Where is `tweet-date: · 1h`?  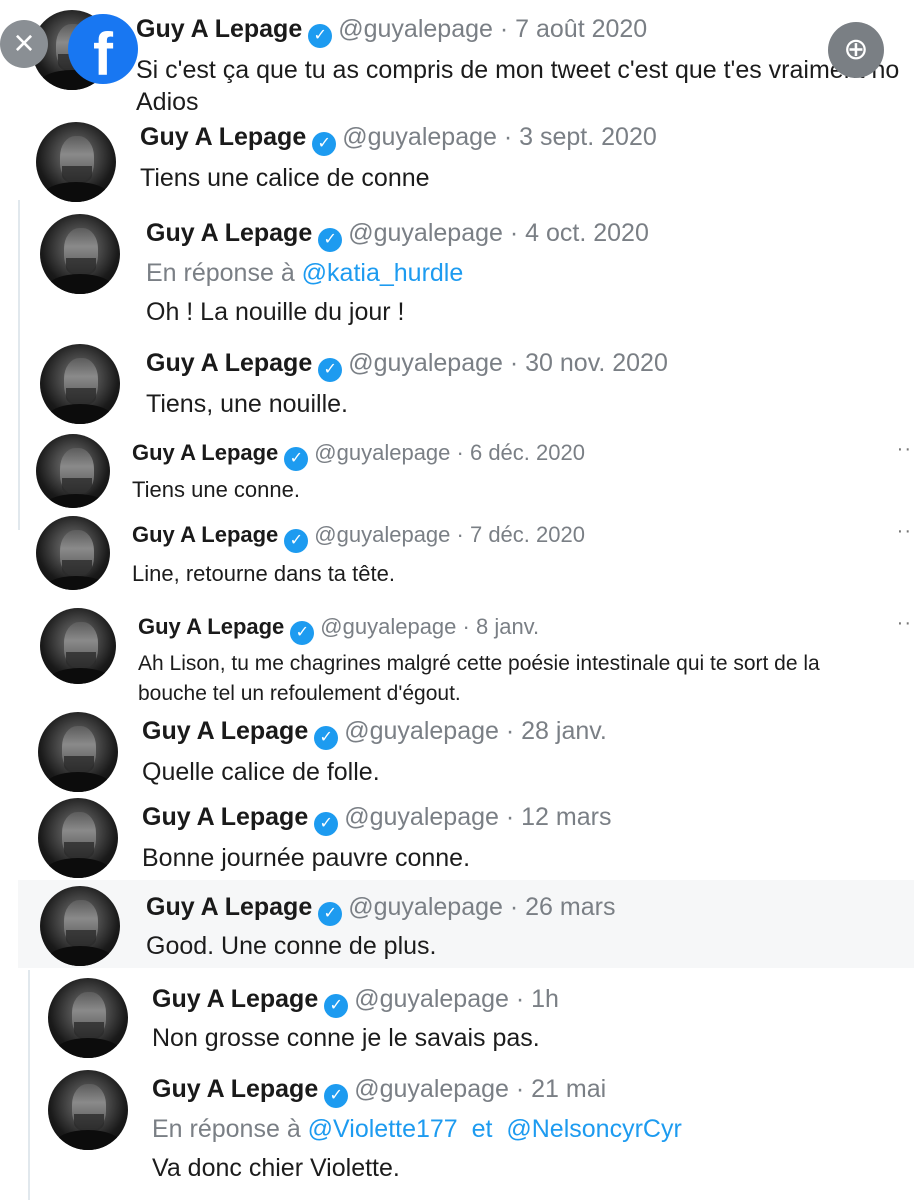
tweet-date: · 1h is located at coordinates (537, 999).